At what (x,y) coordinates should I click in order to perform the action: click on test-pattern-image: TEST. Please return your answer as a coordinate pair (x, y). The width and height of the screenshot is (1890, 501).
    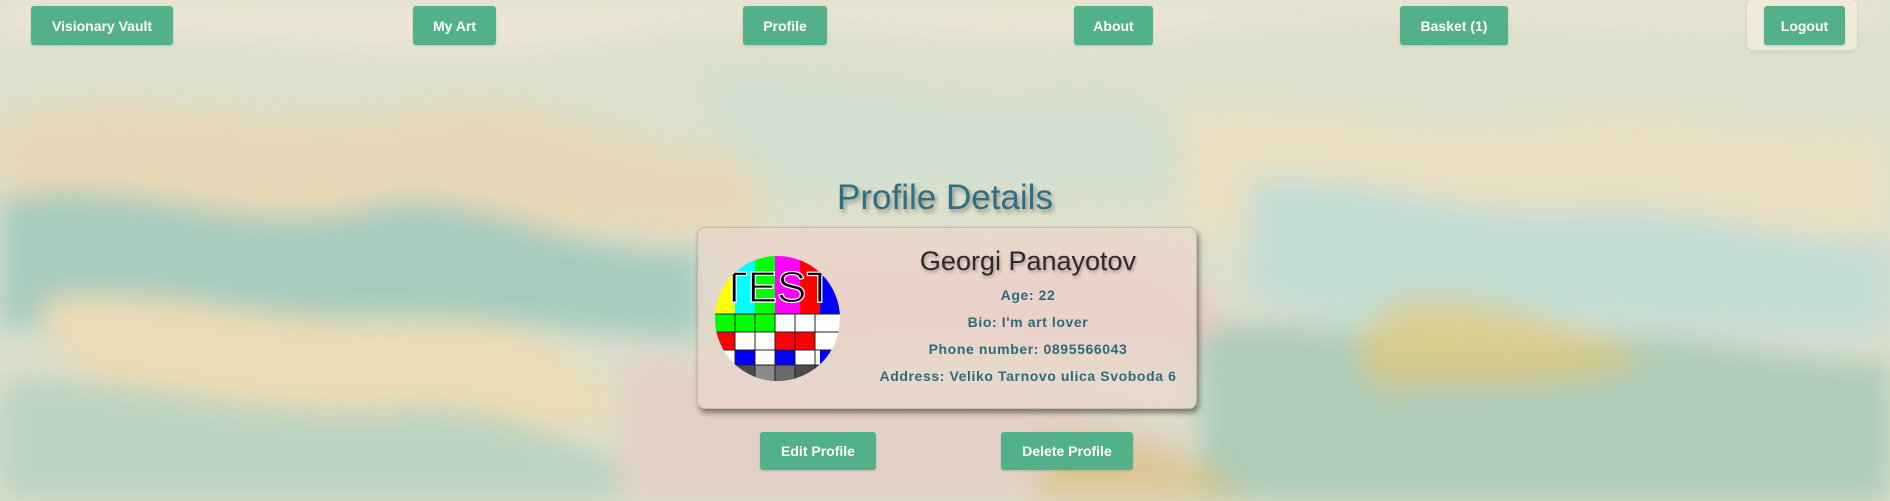
    Looking at the image, I should click on (777, 318).